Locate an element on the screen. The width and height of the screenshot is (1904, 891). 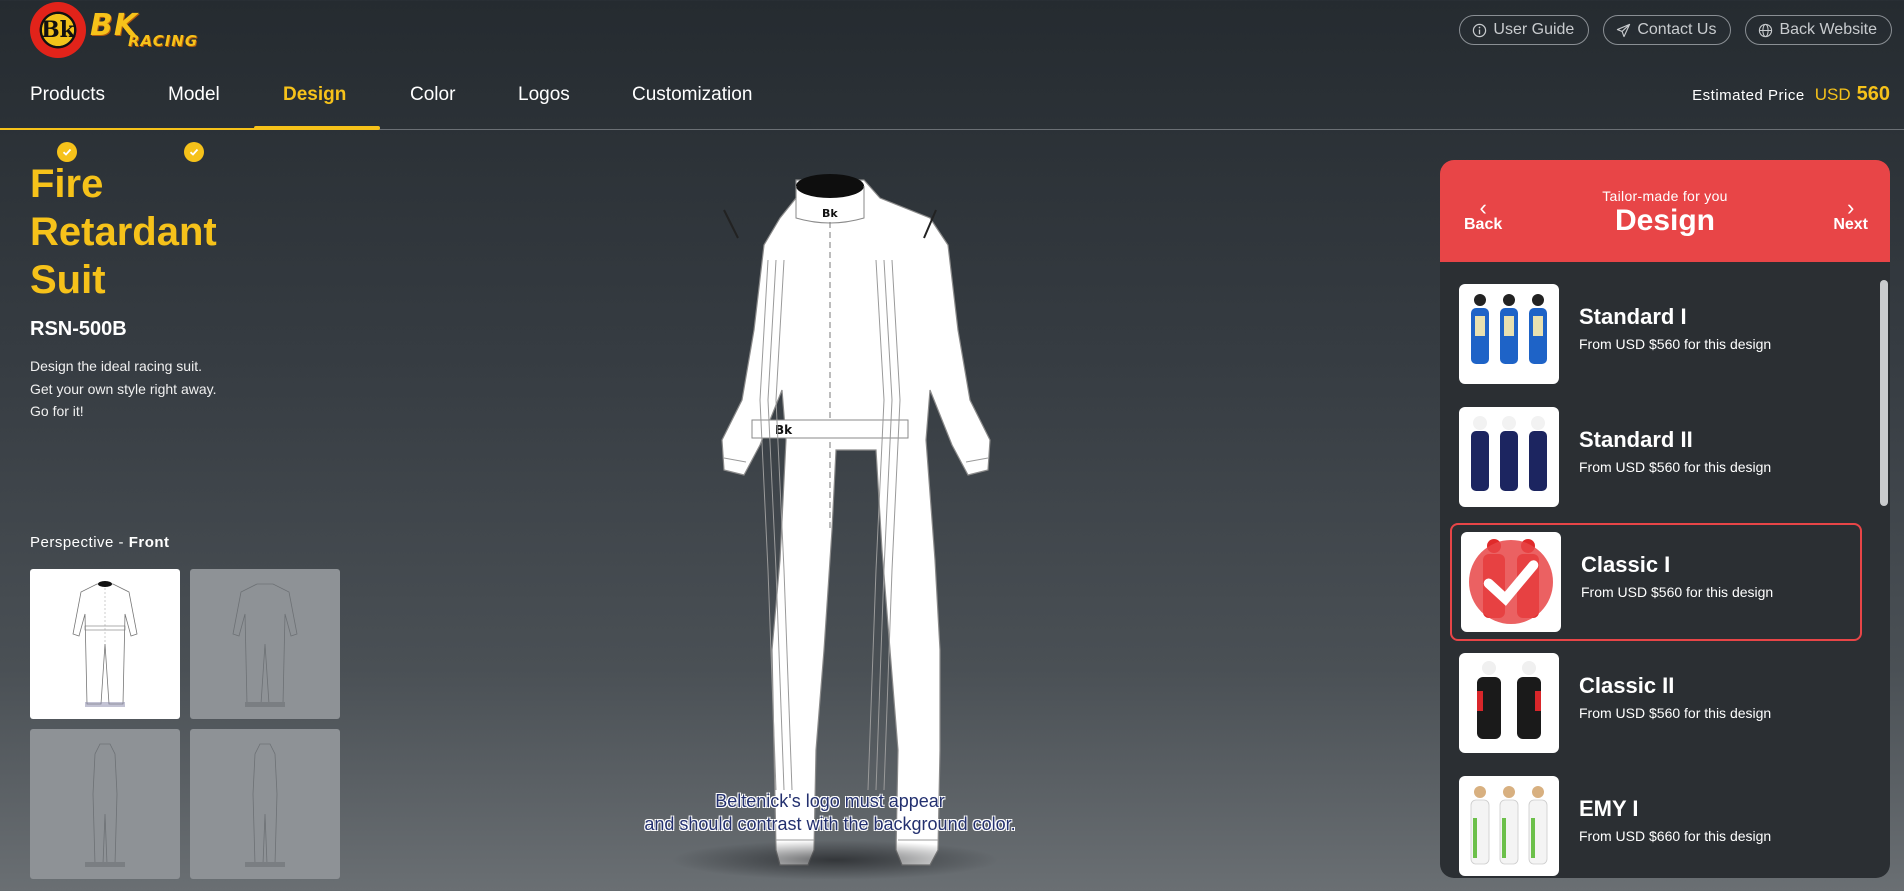
tab-customization: Customization is located at coordinates (692, 95).